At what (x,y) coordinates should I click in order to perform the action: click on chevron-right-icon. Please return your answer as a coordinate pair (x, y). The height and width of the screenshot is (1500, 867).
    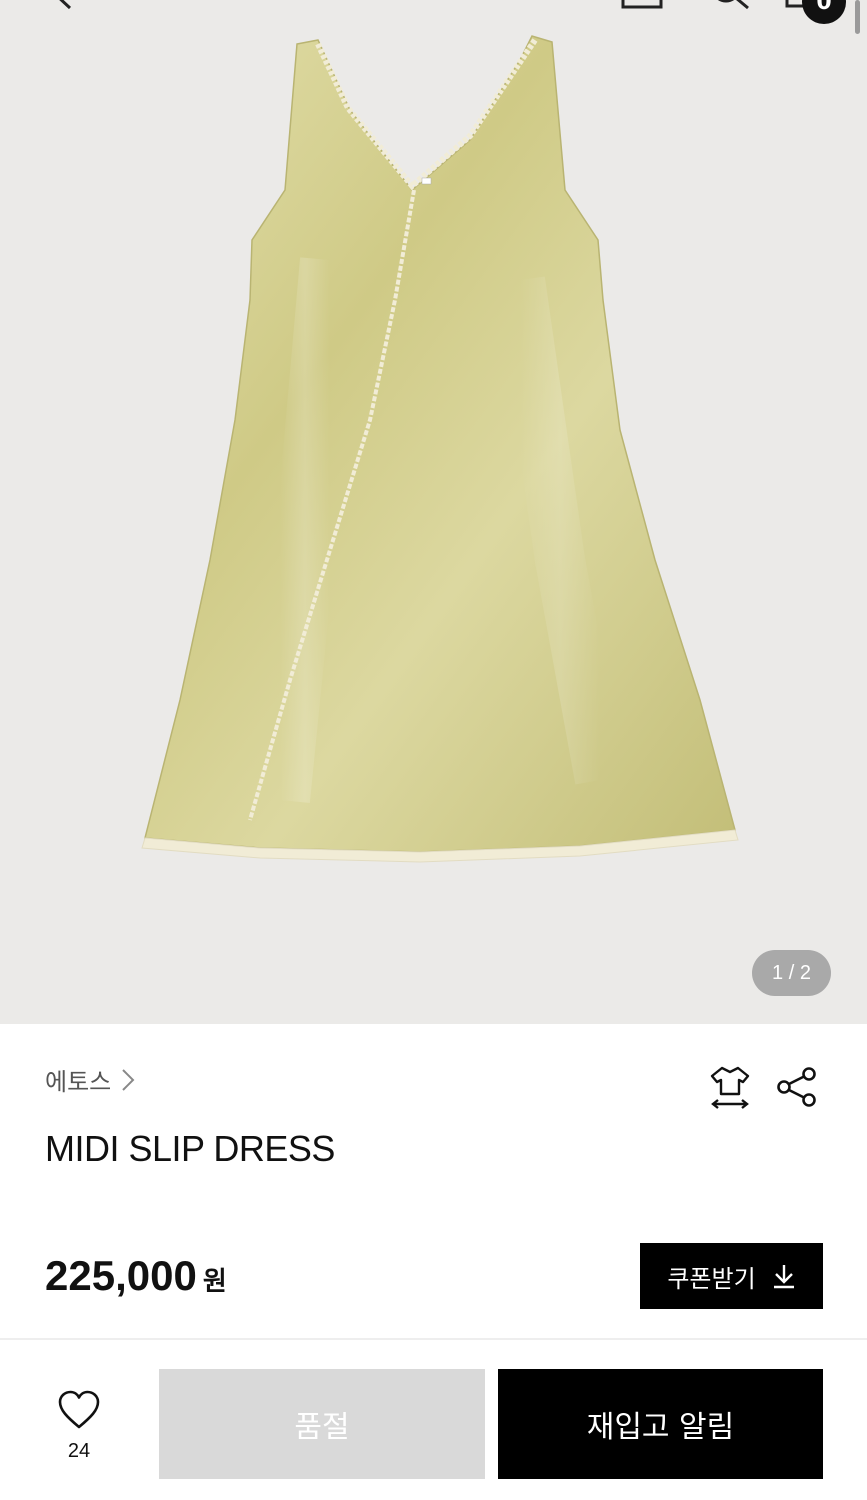
    Looking at the image, I should click on (128, 1079).